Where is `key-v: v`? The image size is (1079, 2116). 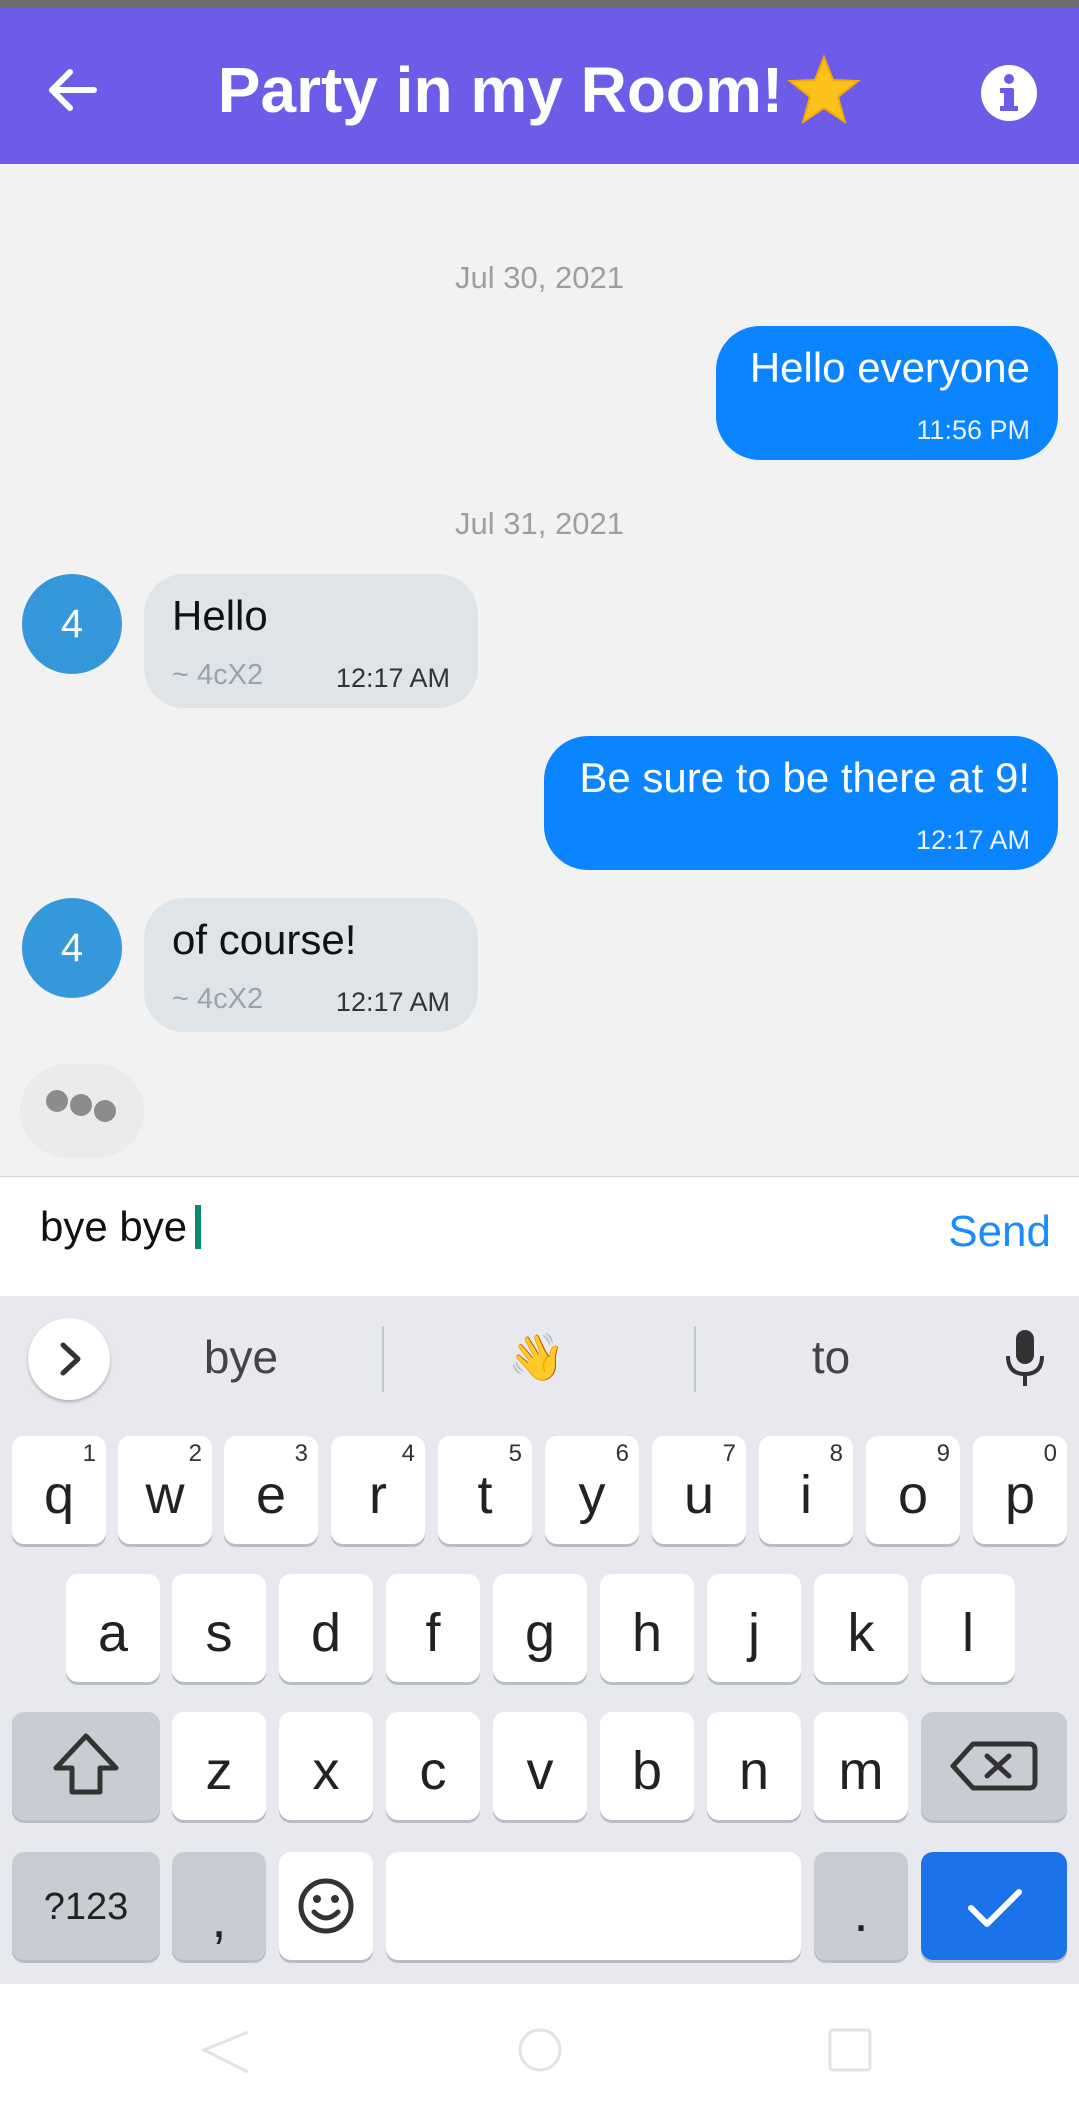 key-v: v is located at coordinates (540, 1766).